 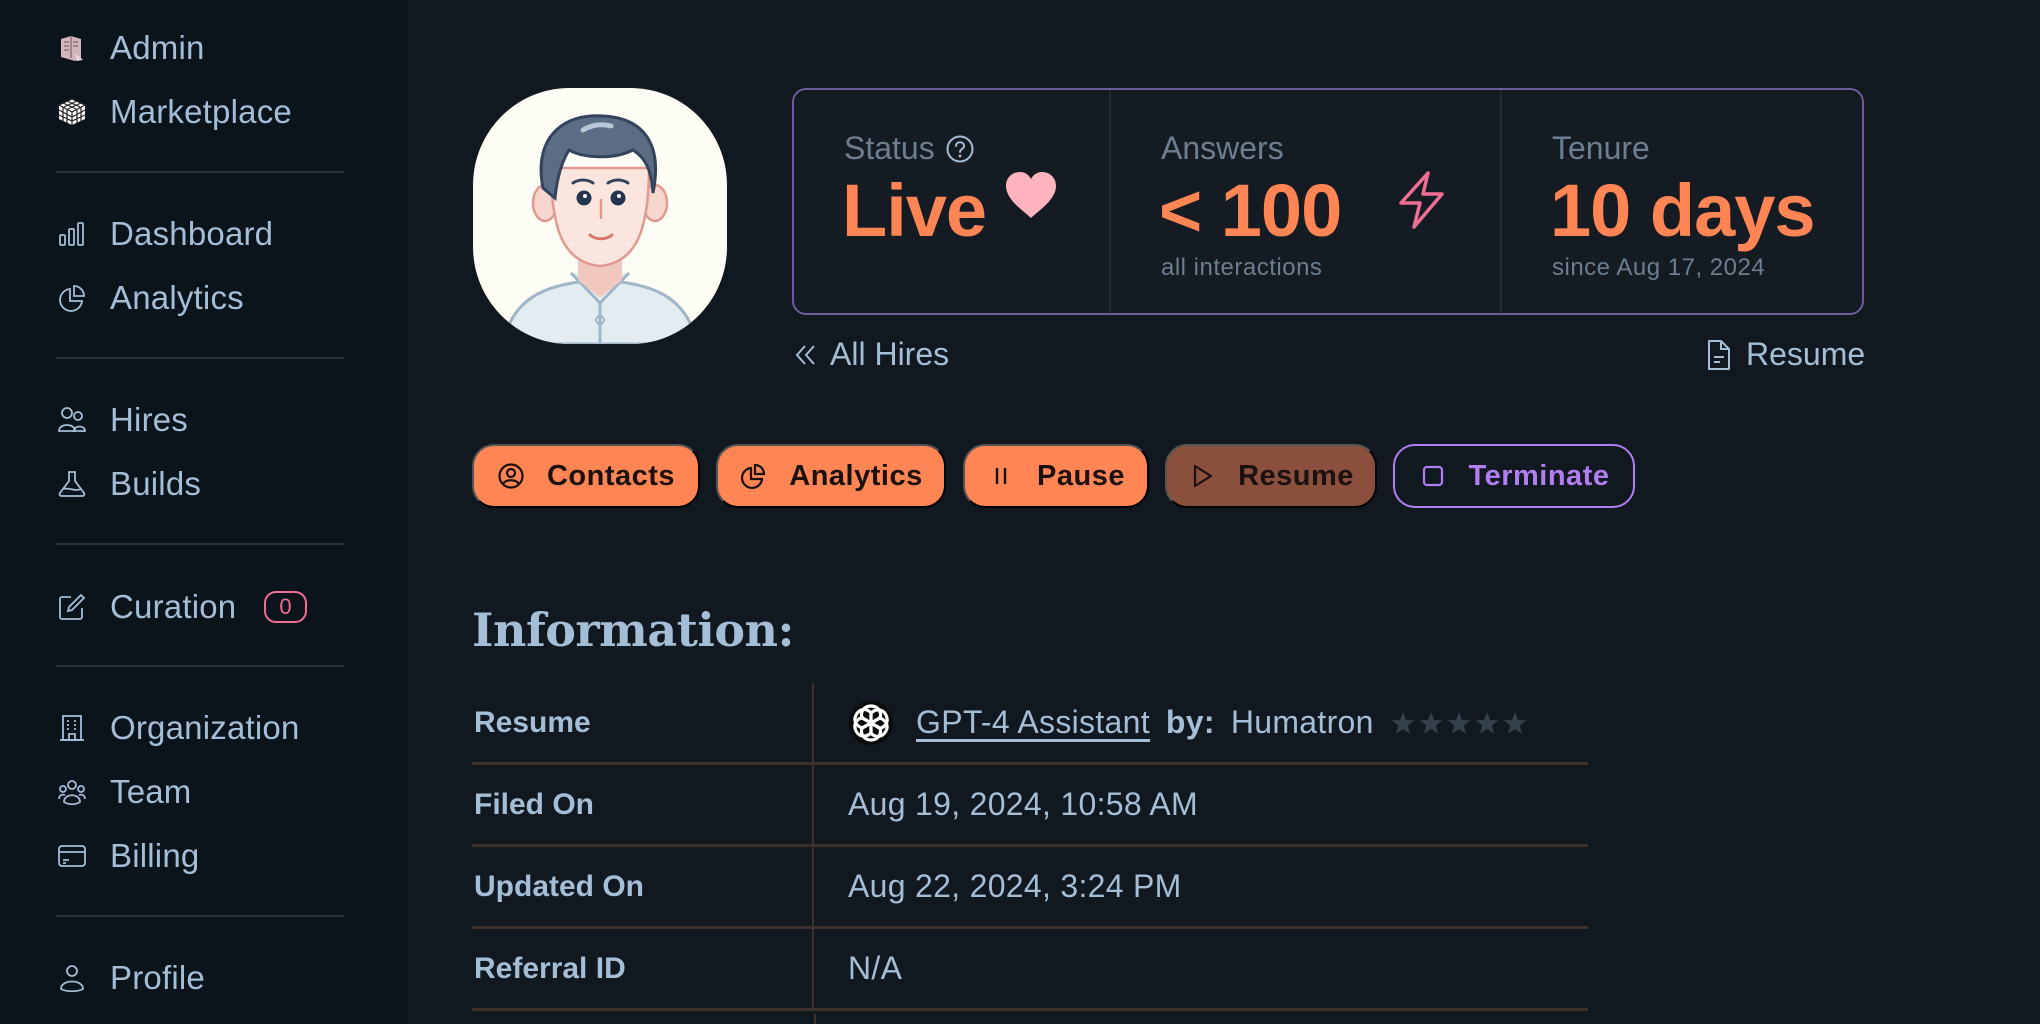 What do you see at coordinates (1031, 195) in the screenshot?
I see `heart-icon` at bounding box center [1031, 195].